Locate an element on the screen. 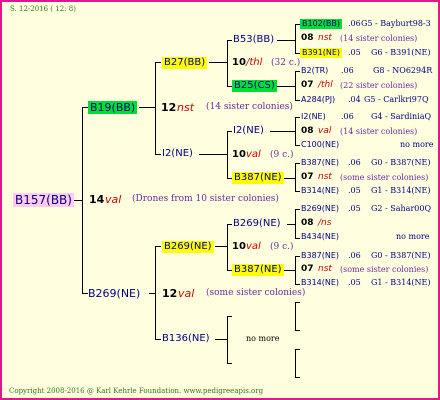  gen1-queen: B269(NE) is located at coordinates (114, 293).